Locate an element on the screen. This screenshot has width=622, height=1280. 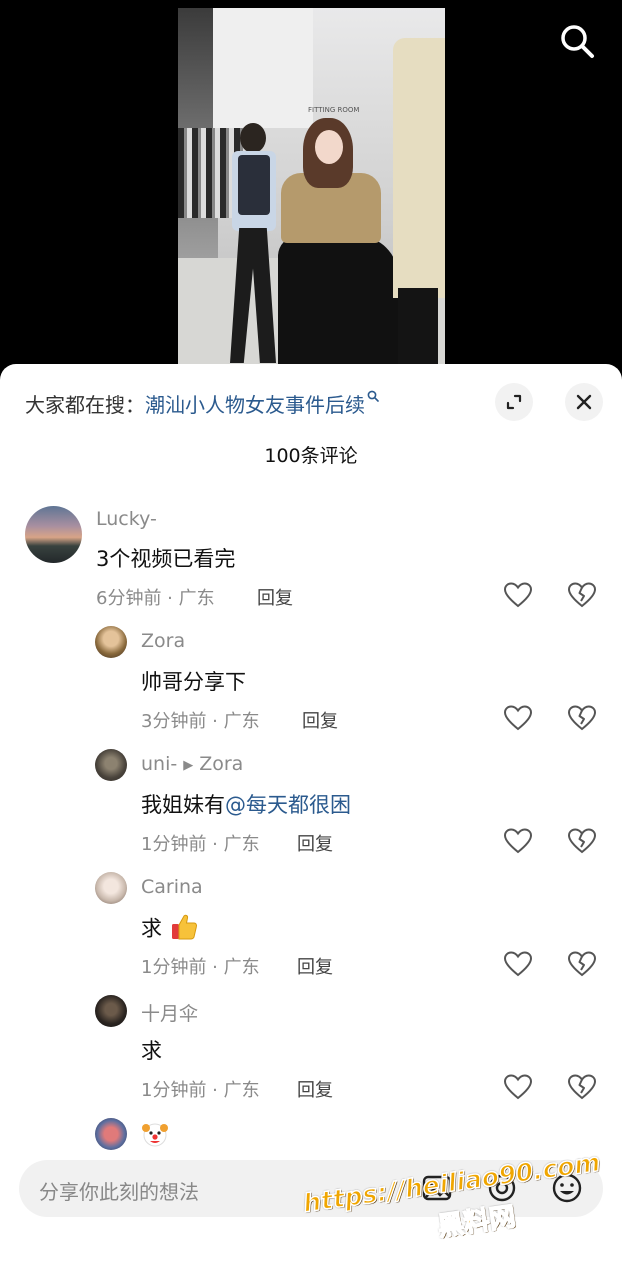
comment-meta: 3分钟前 · 广东 is located at coordinates (200, 721).